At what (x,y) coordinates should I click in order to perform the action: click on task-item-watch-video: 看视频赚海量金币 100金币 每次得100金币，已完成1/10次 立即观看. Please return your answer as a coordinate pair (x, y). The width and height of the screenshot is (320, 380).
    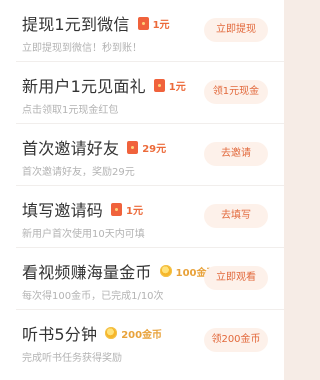
    Looking at the image, I should click on (142, 279).